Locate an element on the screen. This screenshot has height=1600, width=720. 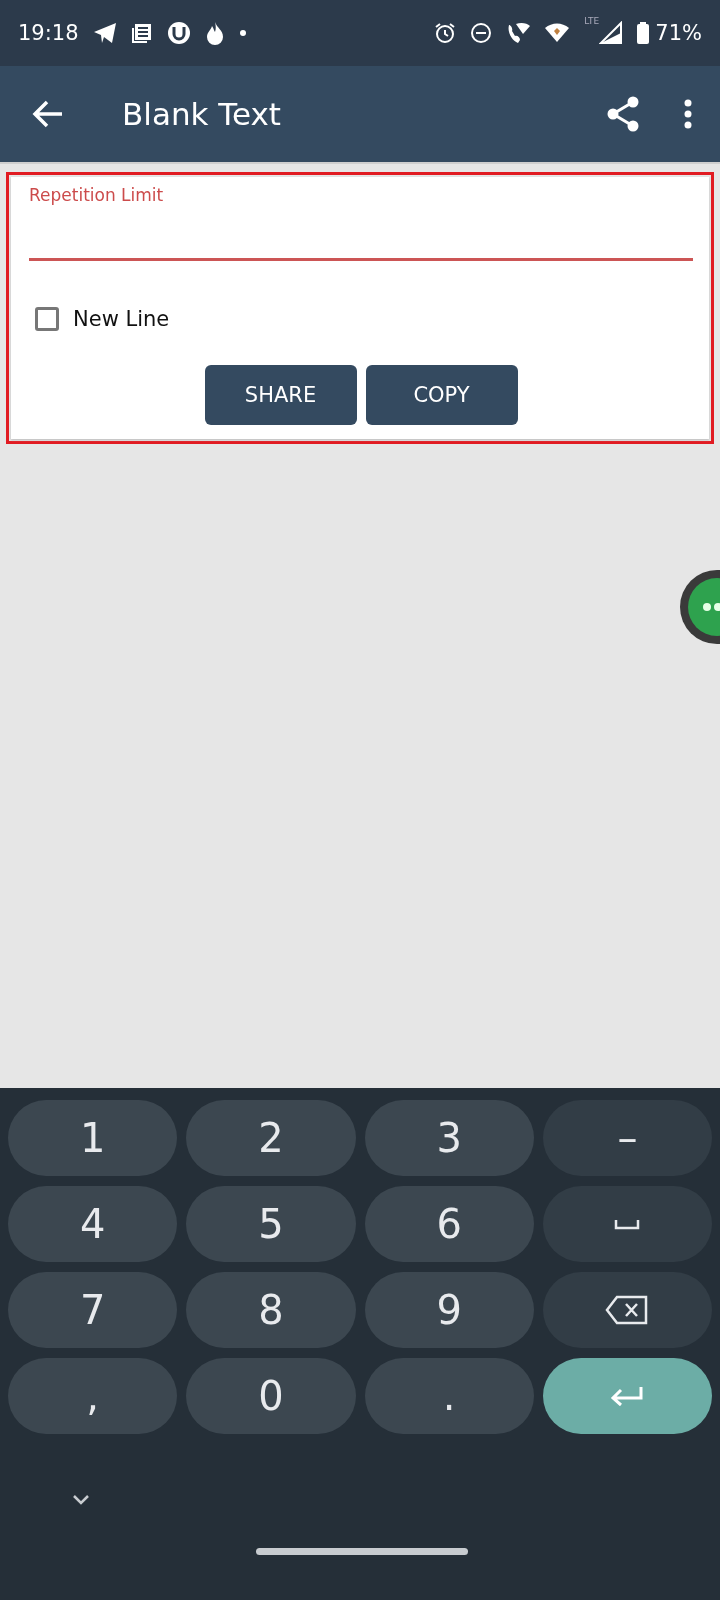
key: , is located at coordinates (93, 1396).